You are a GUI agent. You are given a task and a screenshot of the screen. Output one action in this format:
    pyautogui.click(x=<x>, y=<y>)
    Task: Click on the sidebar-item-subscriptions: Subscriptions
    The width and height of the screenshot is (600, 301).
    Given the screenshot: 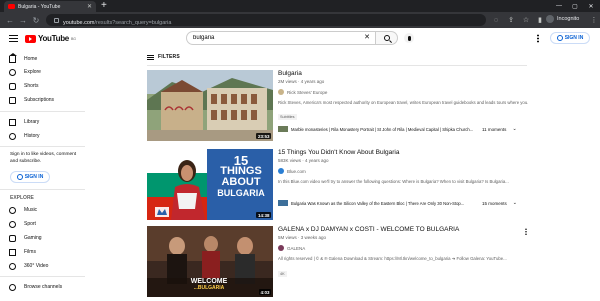 What is the action you would take?
    pyautogui.click(x=42, y=100)
    